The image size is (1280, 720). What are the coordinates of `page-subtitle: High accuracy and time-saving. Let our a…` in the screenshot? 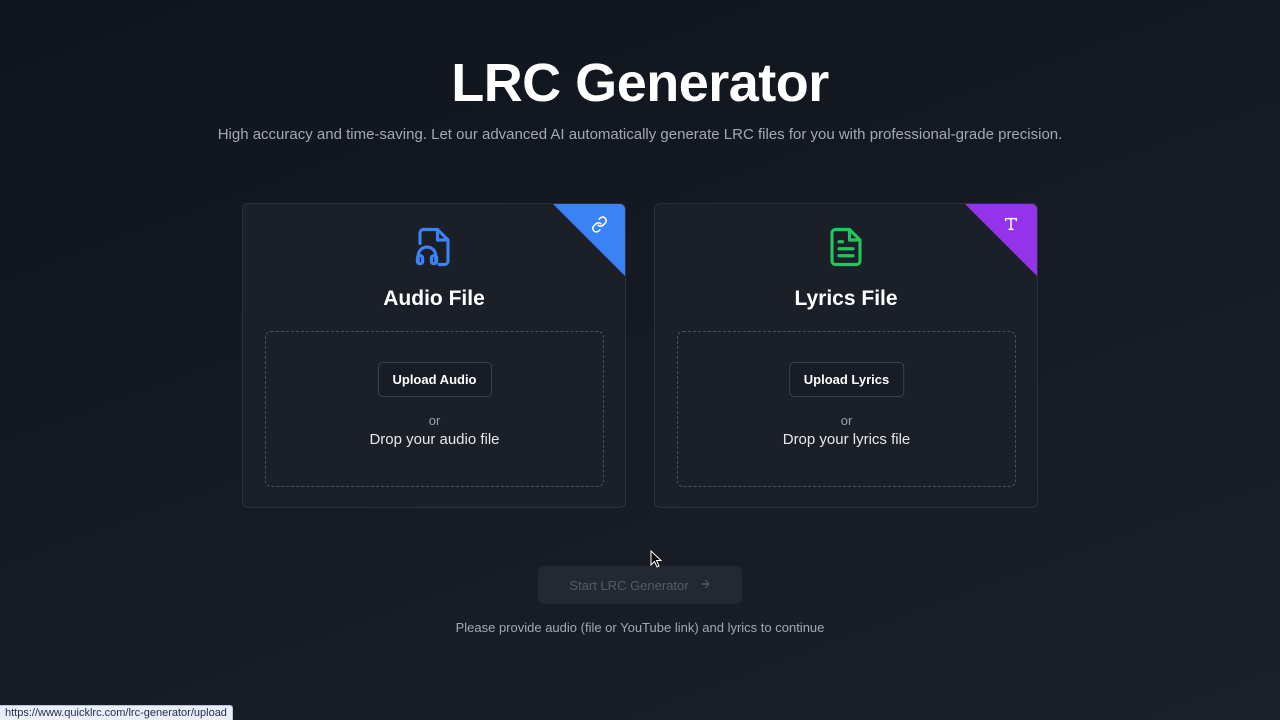 It's located at (640, 134).